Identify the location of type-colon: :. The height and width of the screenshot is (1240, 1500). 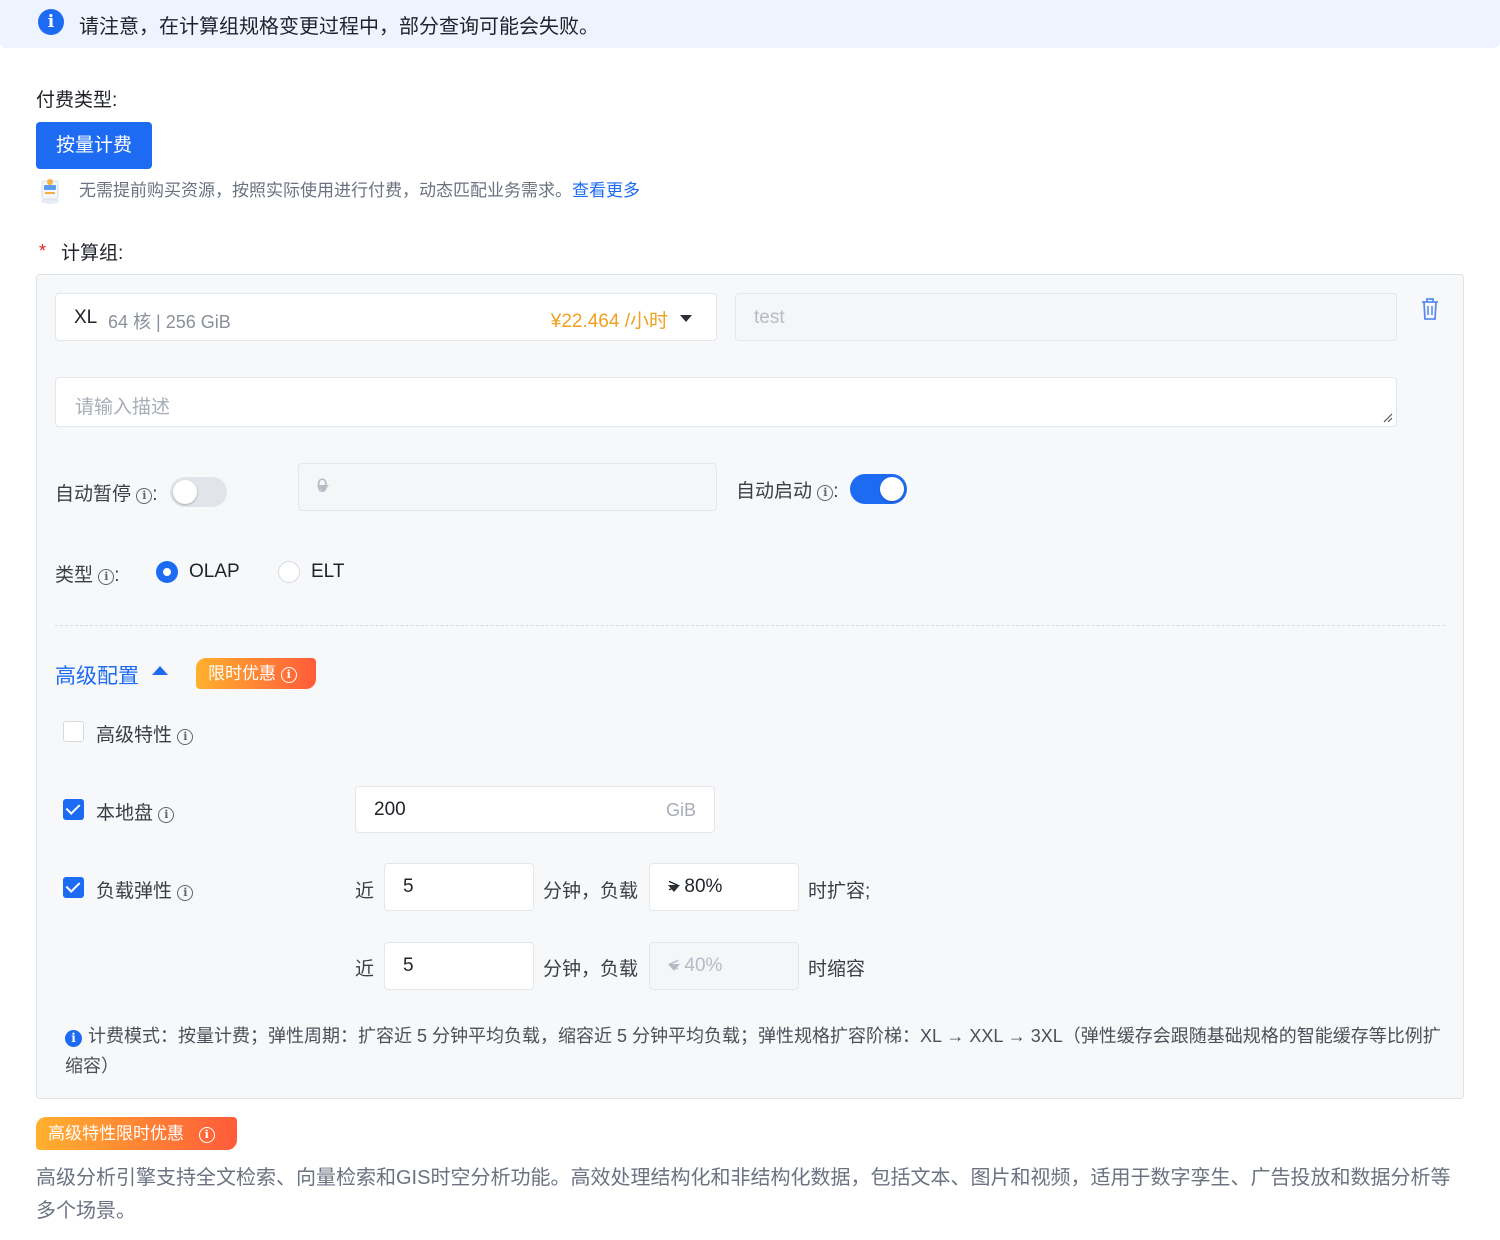
(117, 575).